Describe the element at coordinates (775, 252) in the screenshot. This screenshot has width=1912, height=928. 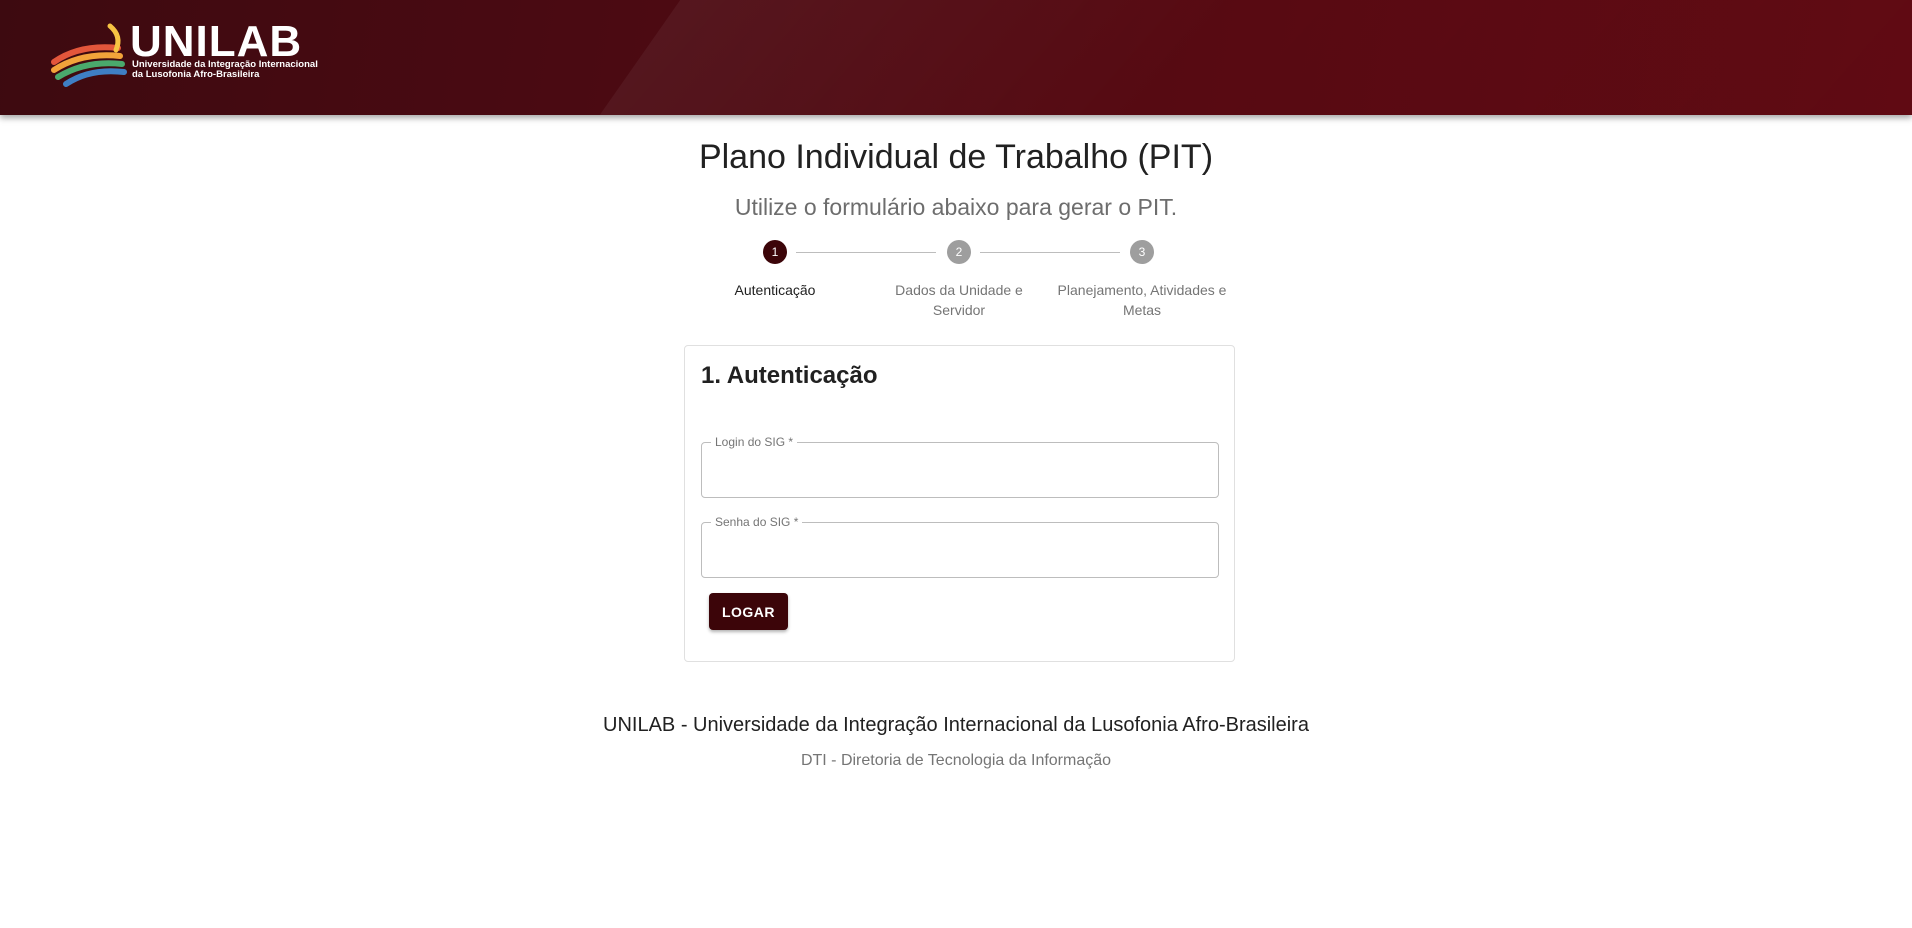
I see `step-1-indicator: 1` at that location.